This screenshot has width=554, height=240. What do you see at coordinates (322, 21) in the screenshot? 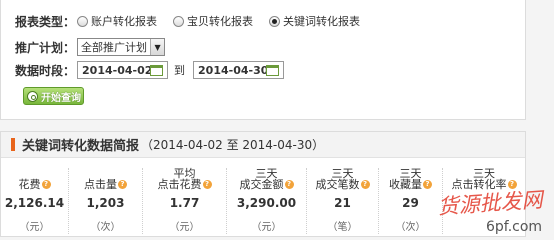
I see `radio-label: 关键词转化报表` at bounding box center [322, 21].